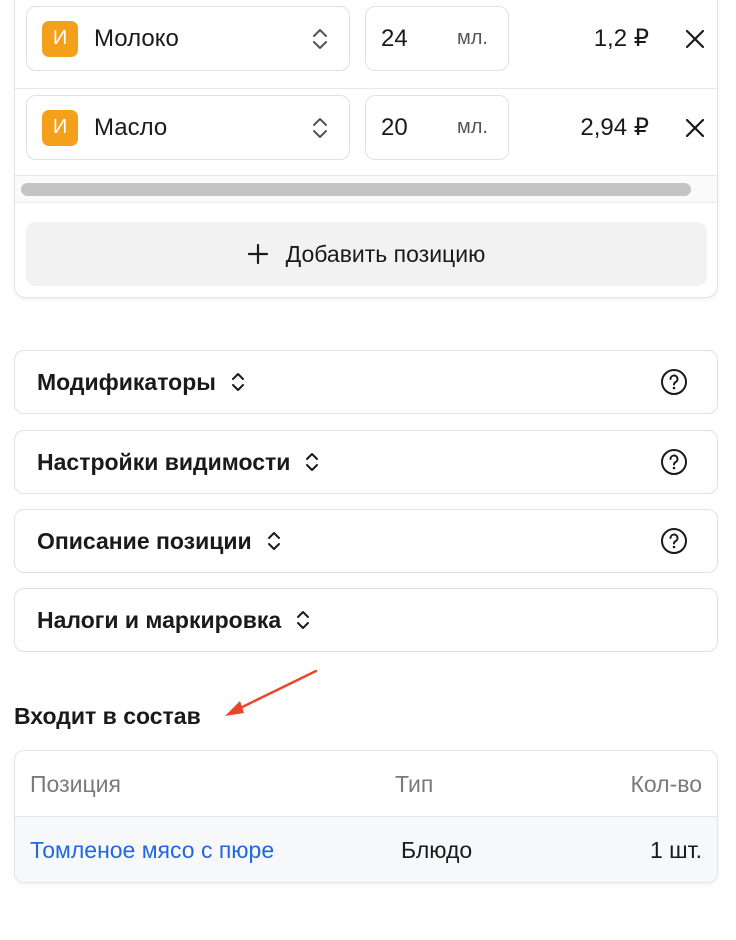 The height and width of the screenshot is (940, 736). I want to click on column-header-qty: Кол-во, so click(666, 784).